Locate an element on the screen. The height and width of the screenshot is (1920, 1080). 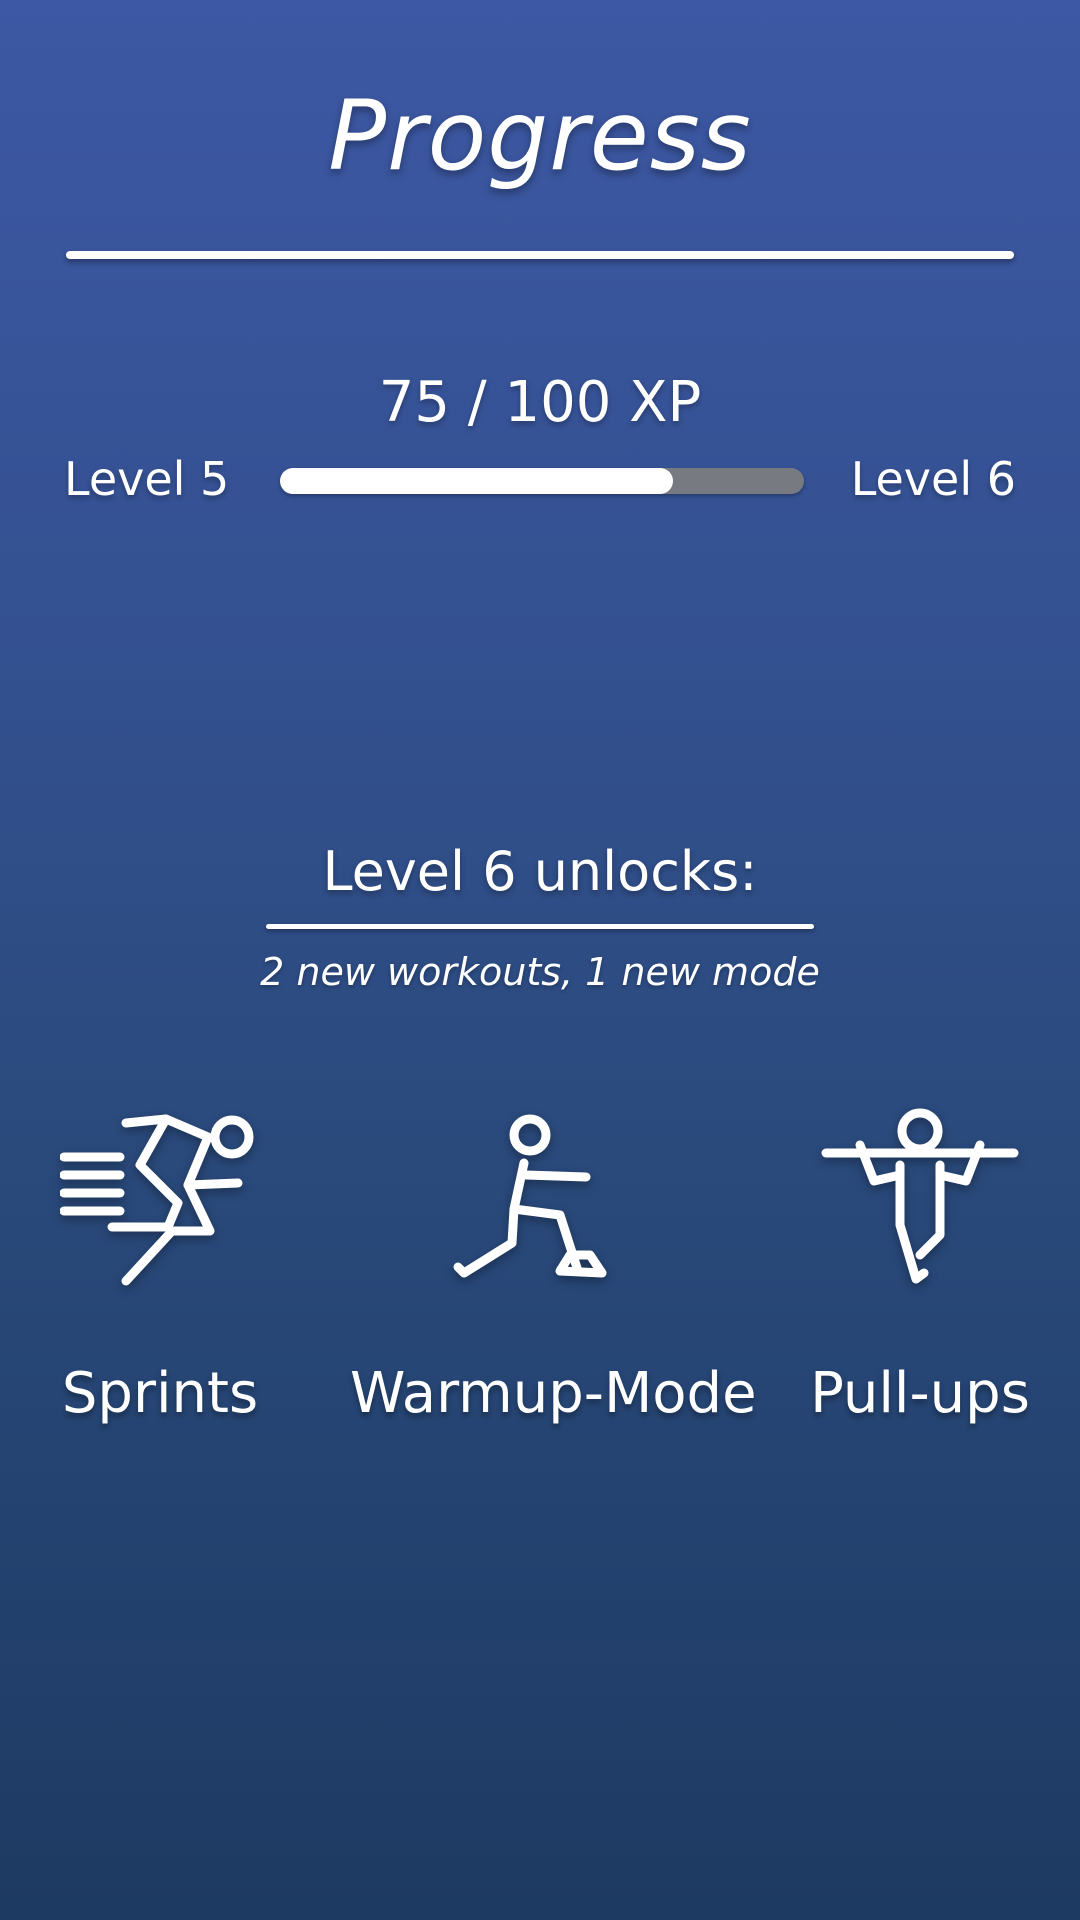
next-level-label: Level 6 is located at coordinates (933, 479).